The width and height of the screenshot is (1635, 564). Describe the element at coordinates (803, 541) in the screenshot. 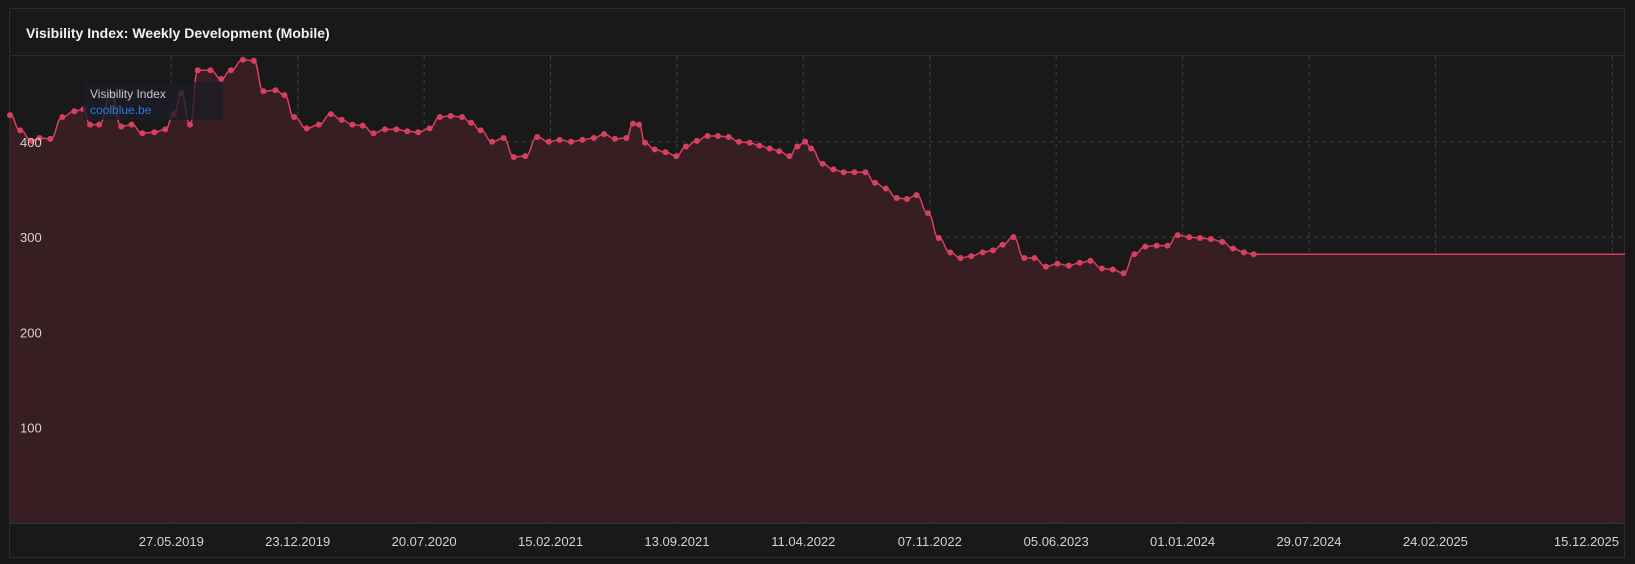

I see `x-tick-label: 11.04.2022` at that location.